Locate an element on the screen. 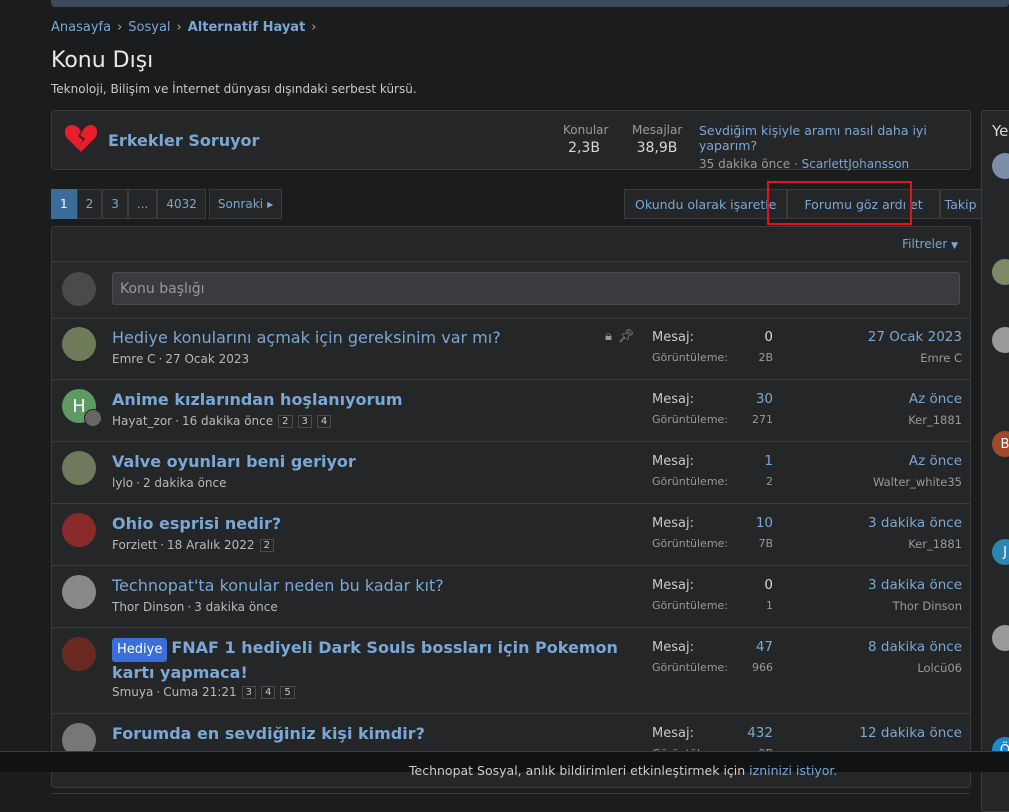 This screenshot has width=1009, height=812. thread-title: Technopat'ta konular neden bu kadar kıt? is located at coordinates (372, 586).